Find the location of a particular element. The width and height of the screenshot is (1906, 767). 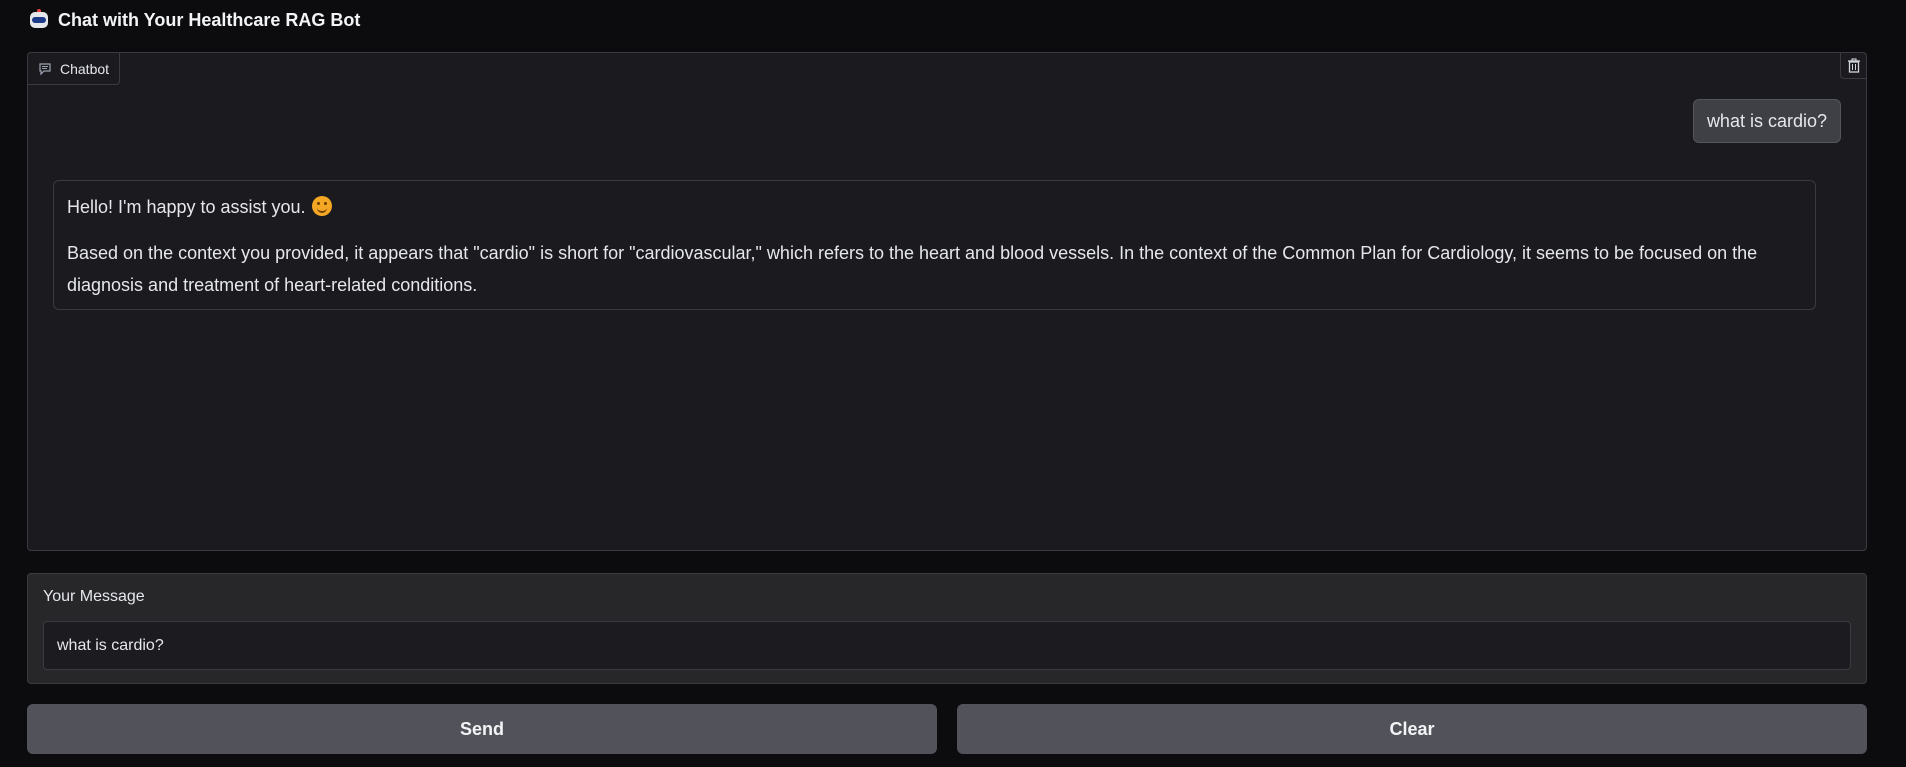

bot-message-greeting: Hello! I'm happy to assist you. is located at coordinates (934, 207).